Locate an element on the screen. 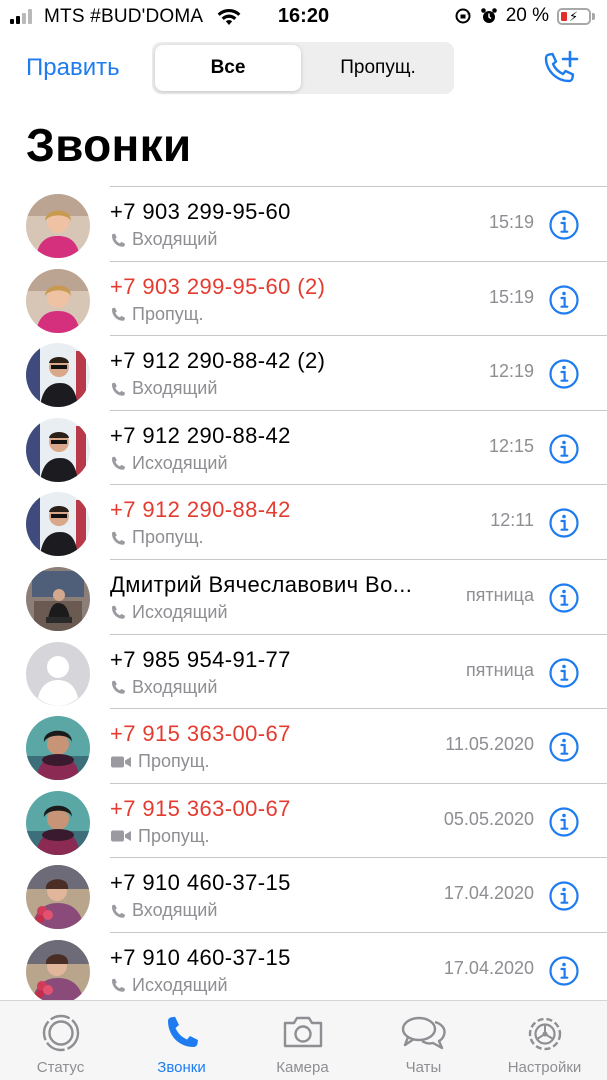  tab-camera: Камера is located at coordinates (302, 1040).